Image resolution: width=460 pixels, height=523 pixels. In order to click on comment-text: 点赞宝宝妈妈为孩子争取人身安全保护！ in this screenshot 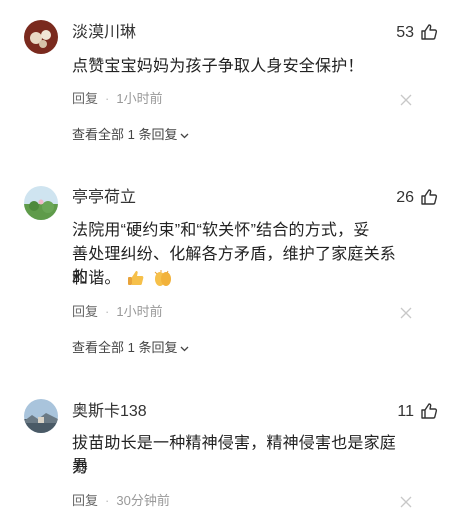, I will do `click(218, 66)`.